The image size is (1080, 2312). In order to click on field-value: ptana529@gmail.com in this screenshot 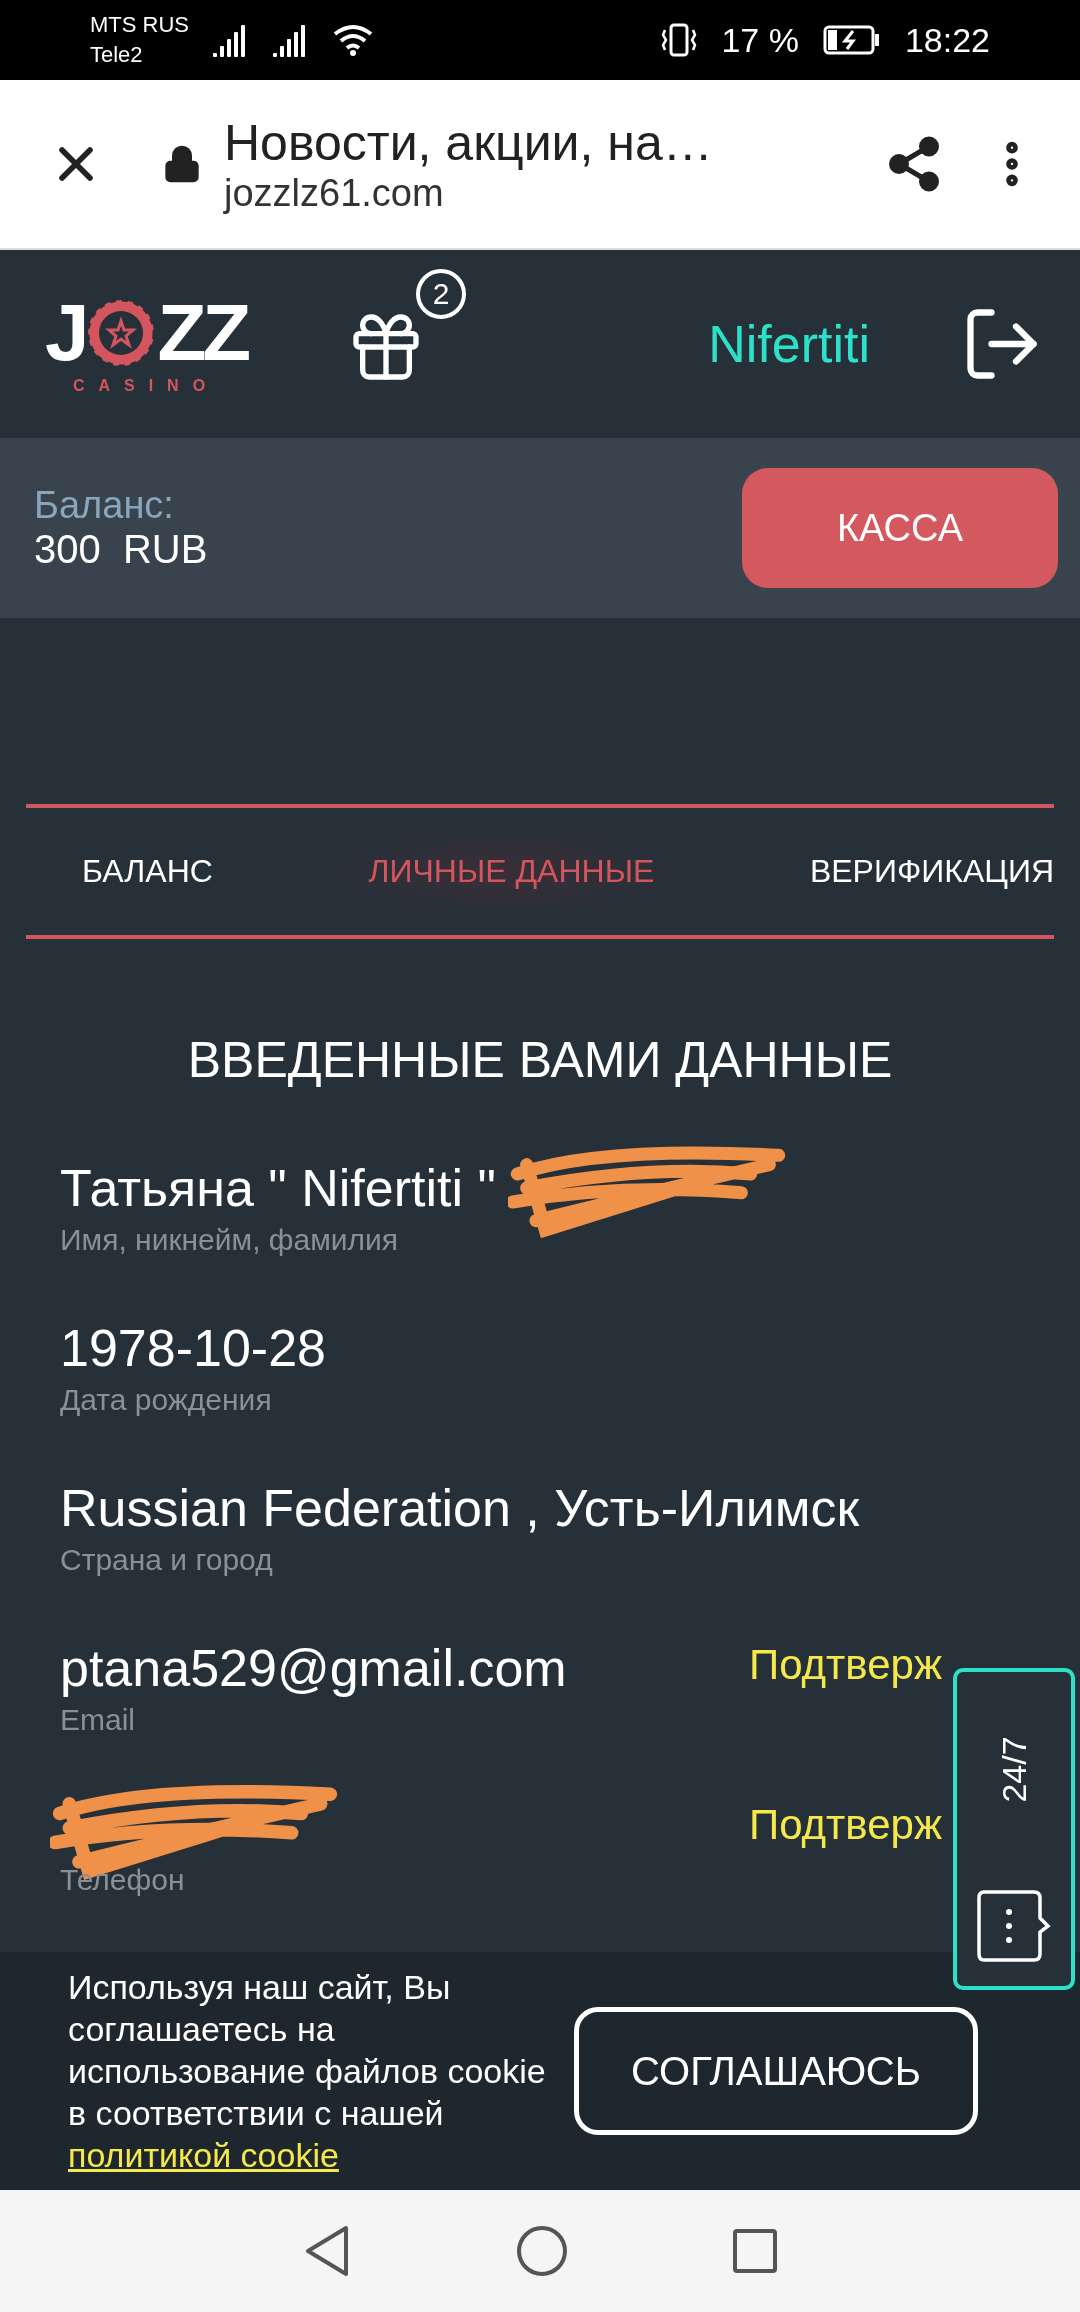, I will do `click(313, 1668)`.